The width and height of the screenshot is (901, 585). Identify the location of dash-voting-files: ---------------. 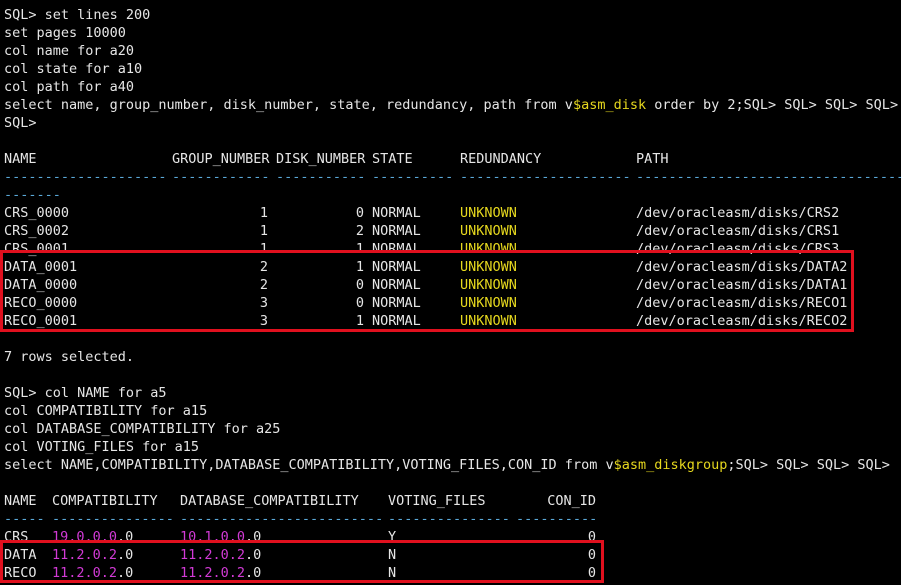
(449, 519).